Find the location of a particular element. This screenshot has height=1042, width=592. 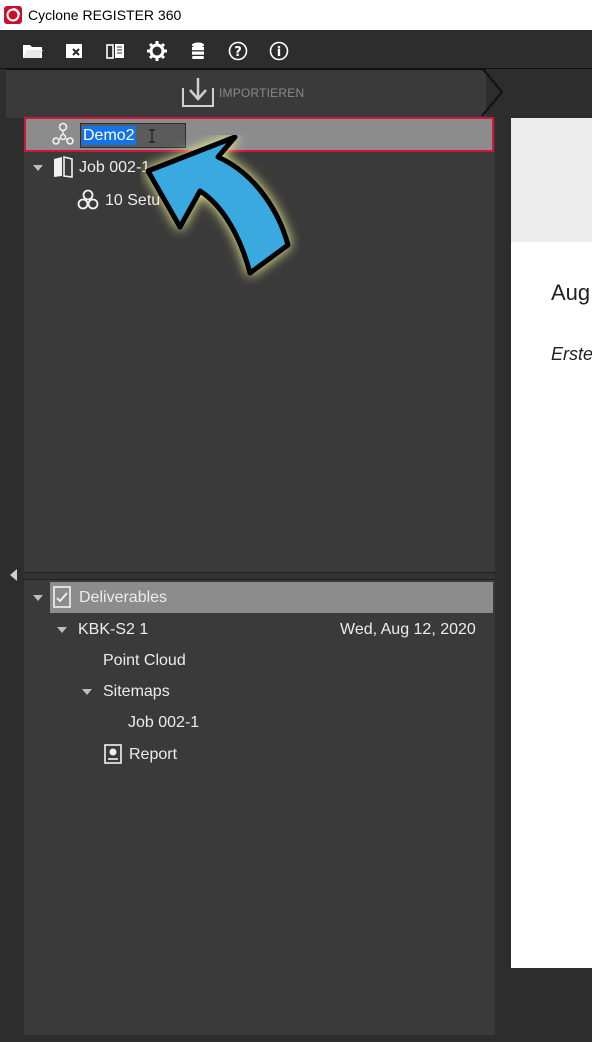

info-icon: i is located at coordinates (279, 51).